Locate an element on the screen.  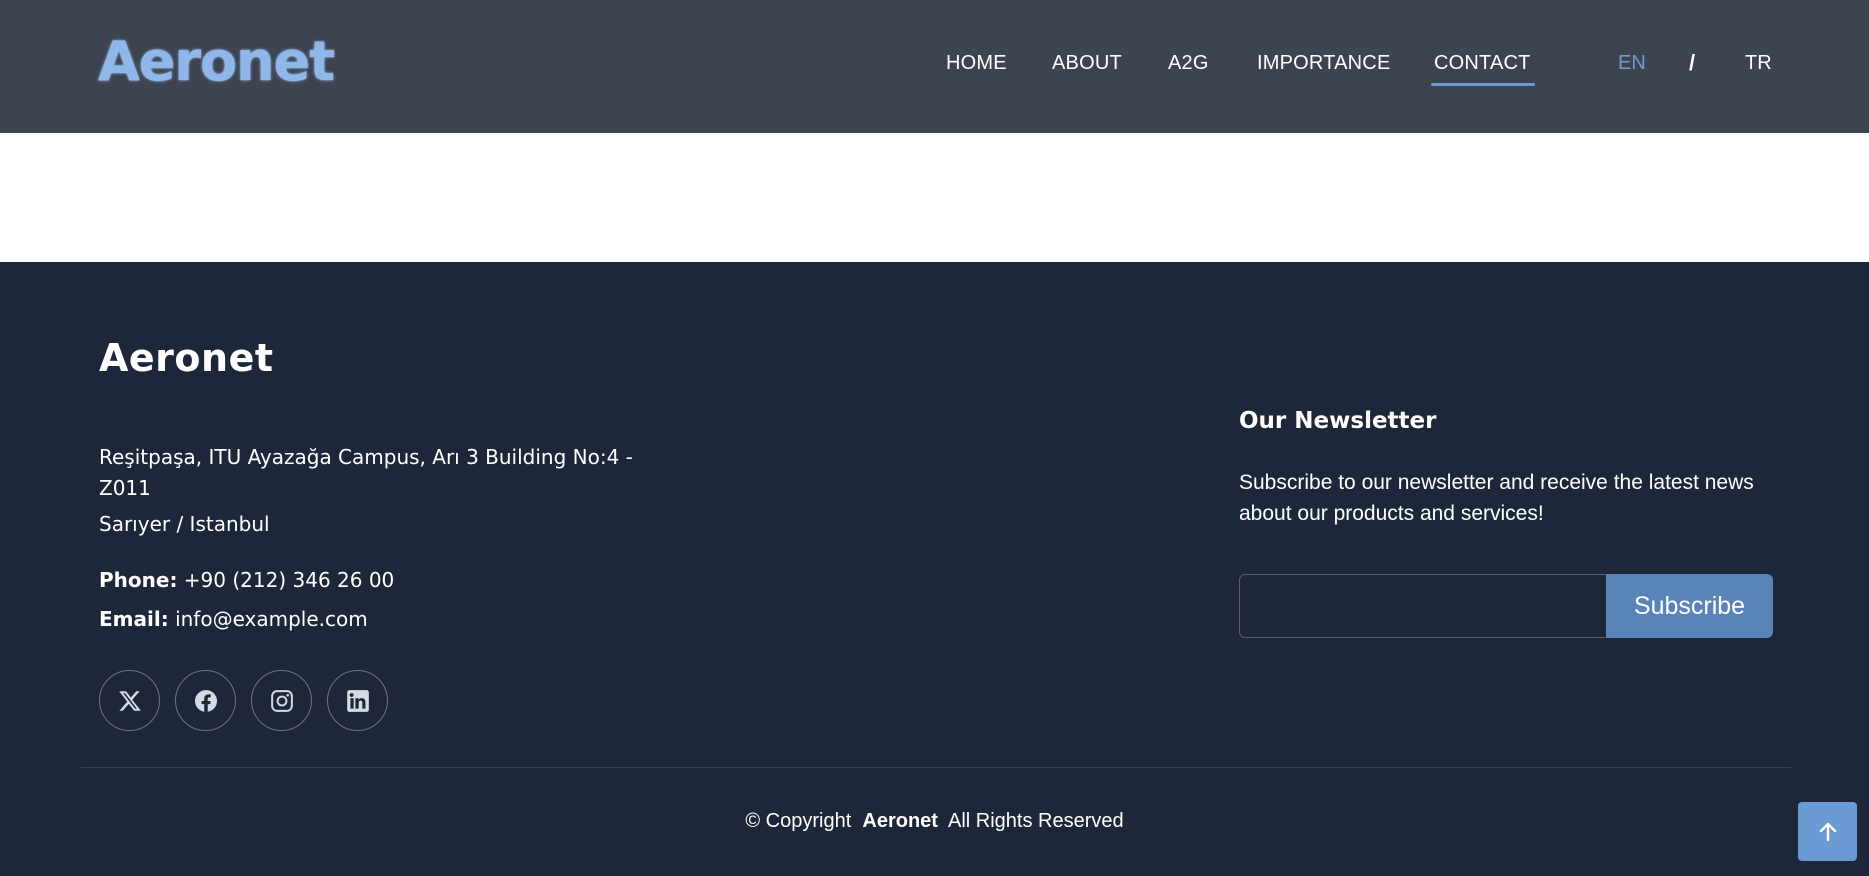
x-icon is located at coordinates (129, 700).